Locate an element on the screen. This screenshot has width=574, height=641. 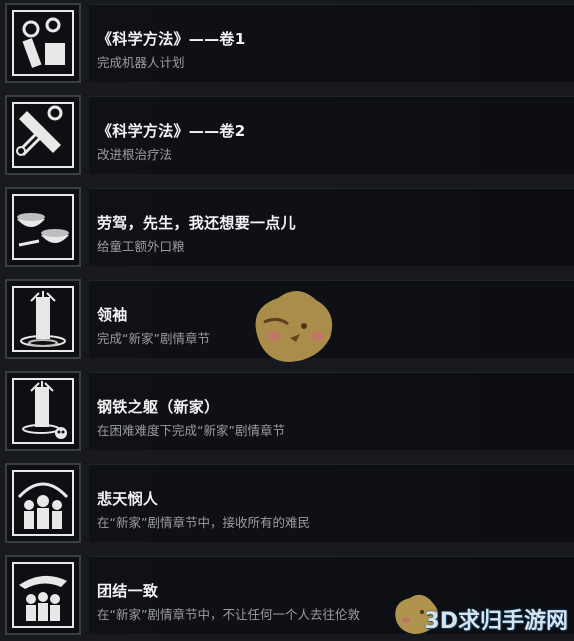
achievement-text-panel: 劳驾，先生，我还想要一点儿 给童工额外口粮 is located at coordinates (331, 227).